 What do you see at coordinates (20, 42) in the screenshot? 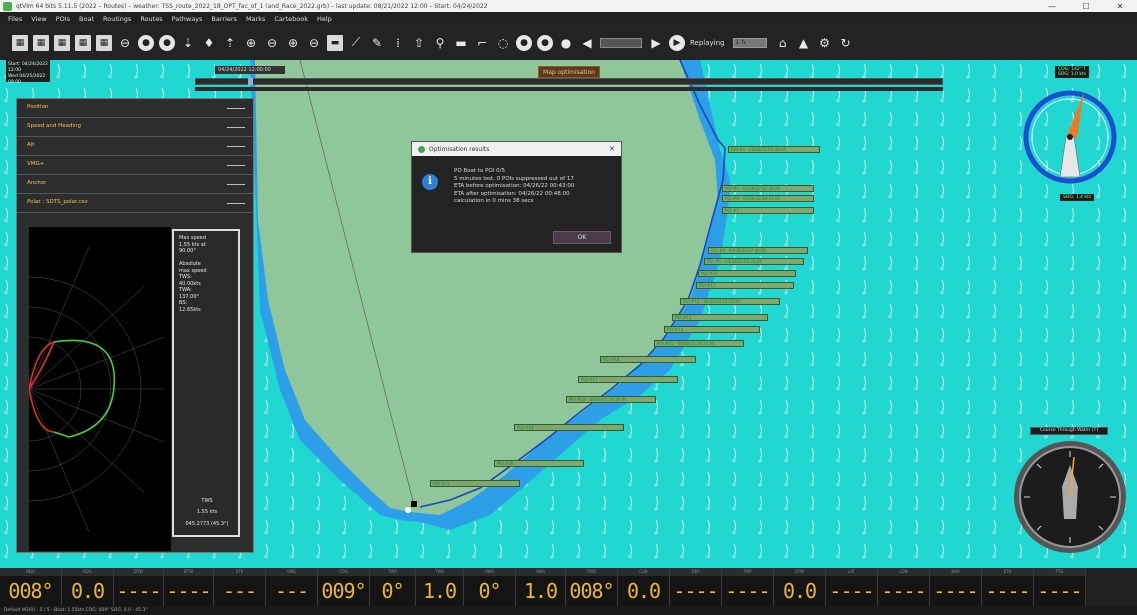
I see `save-icon: ▦` at bounding box center [20, 42].